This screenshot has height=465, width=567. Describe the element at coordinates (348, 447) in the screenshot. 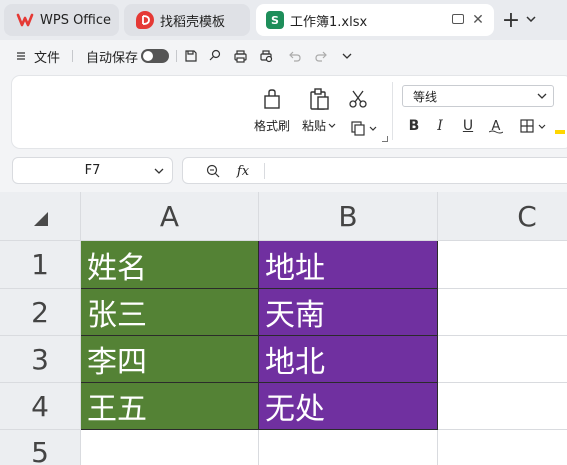

I see `cell-b5` at that location.